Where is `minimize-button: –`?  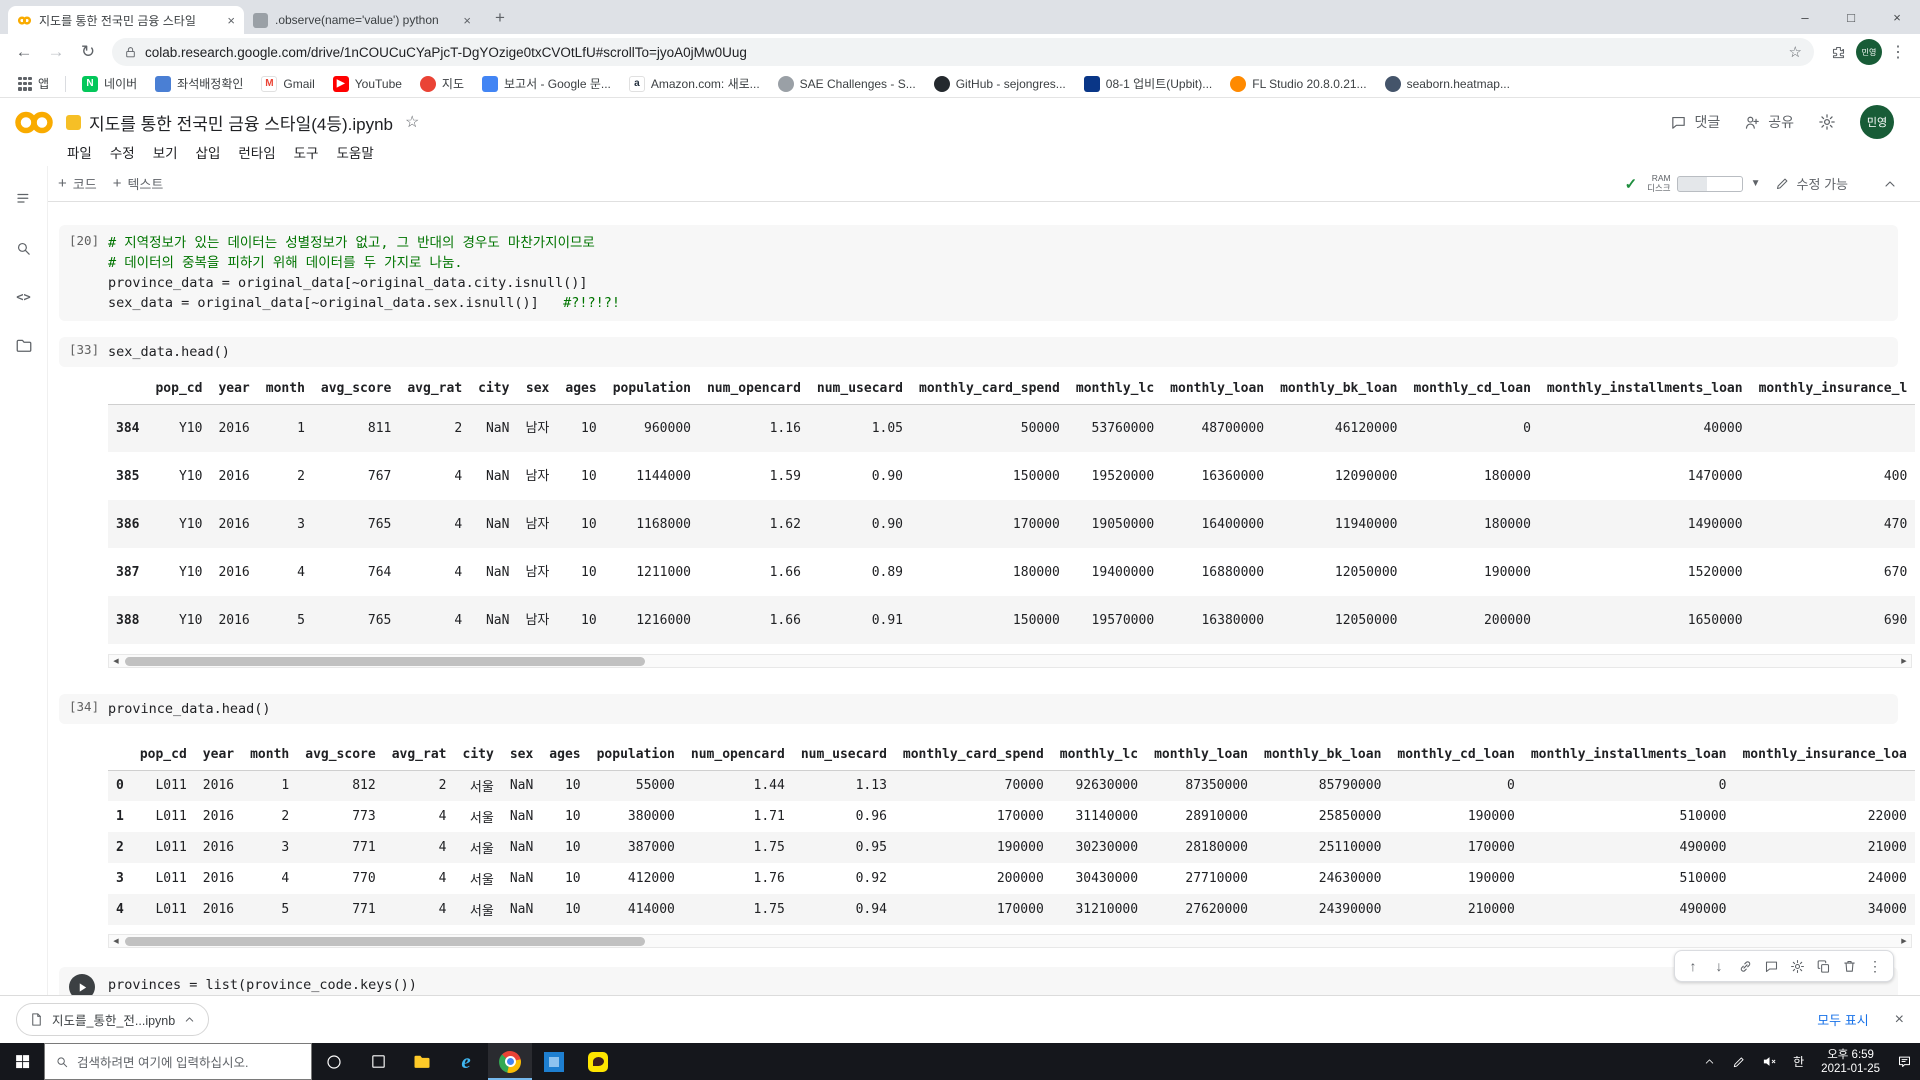
minimize-button: – is located at coordinates (1805, 17).